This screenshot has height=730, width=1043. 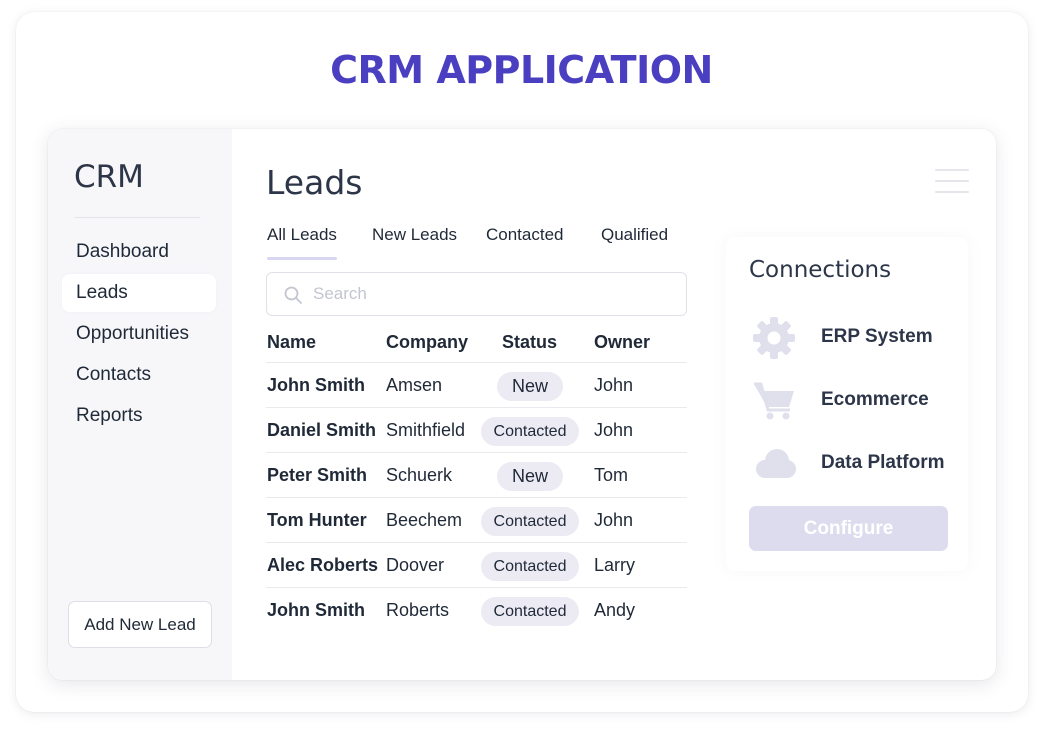 What do you see at coordinates (424, 520) in the screenshot?
I see `lead-company: Beechem` at bounding box center [424, 520].